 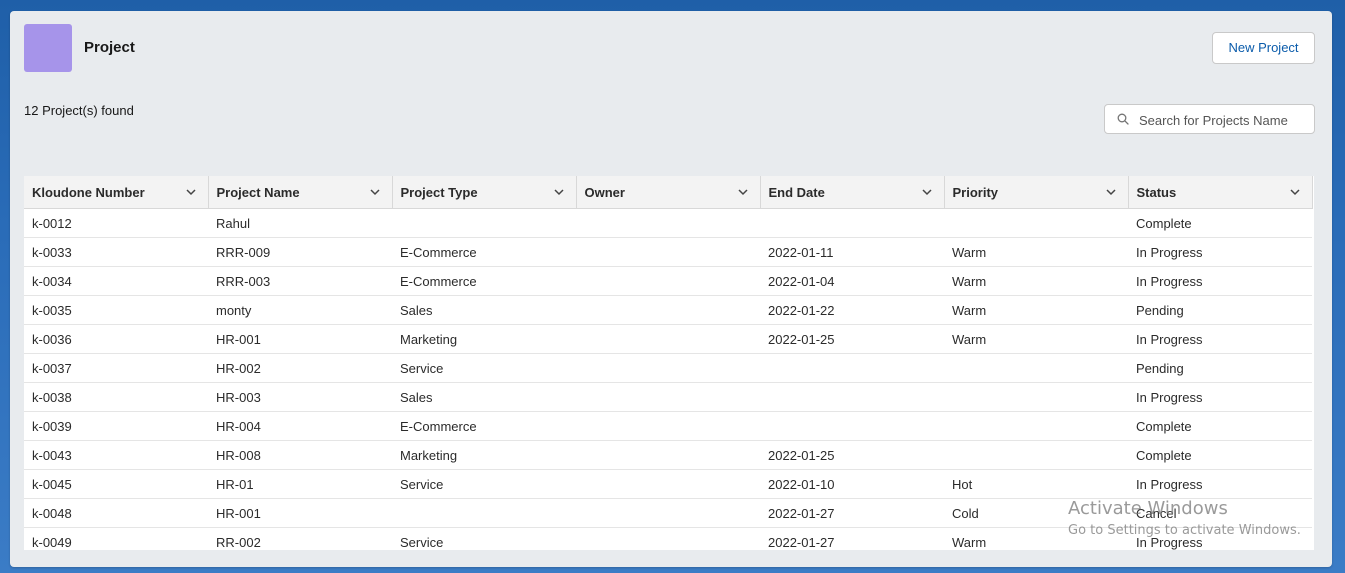 I want to click on table-cell: 2022-01-22, so click(x=852, y=310).